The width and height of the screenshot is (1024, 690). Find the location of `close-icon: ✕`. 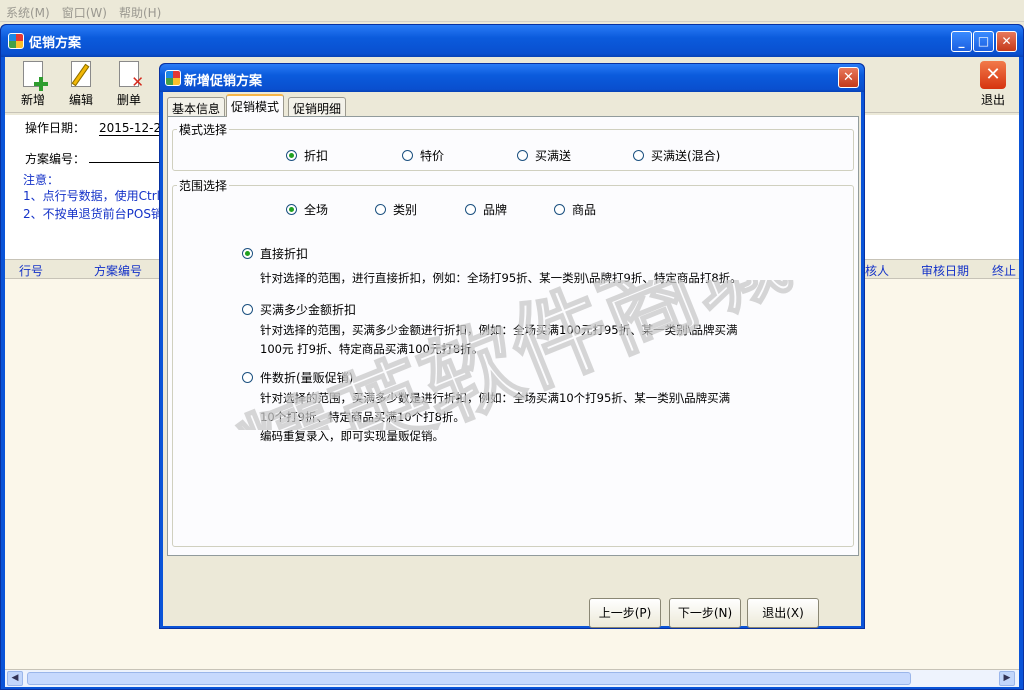

close-icon: ✕ is located at coordinates (1006, 41).